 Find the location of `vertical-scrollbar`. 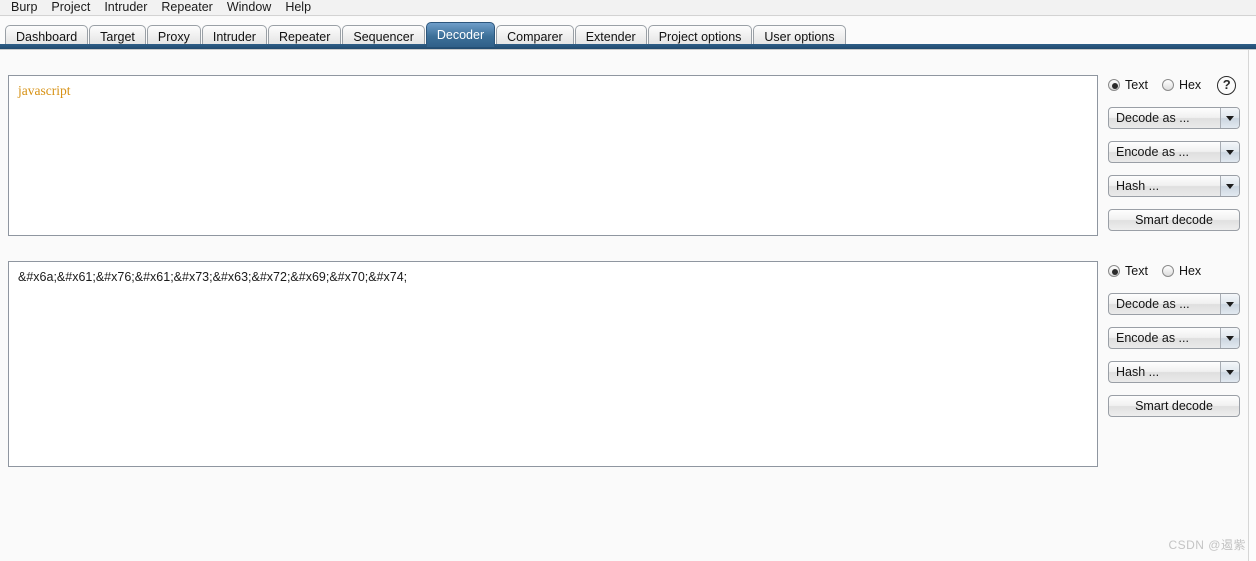

vertical-scrollbar is located at coordinates (1252, 305).